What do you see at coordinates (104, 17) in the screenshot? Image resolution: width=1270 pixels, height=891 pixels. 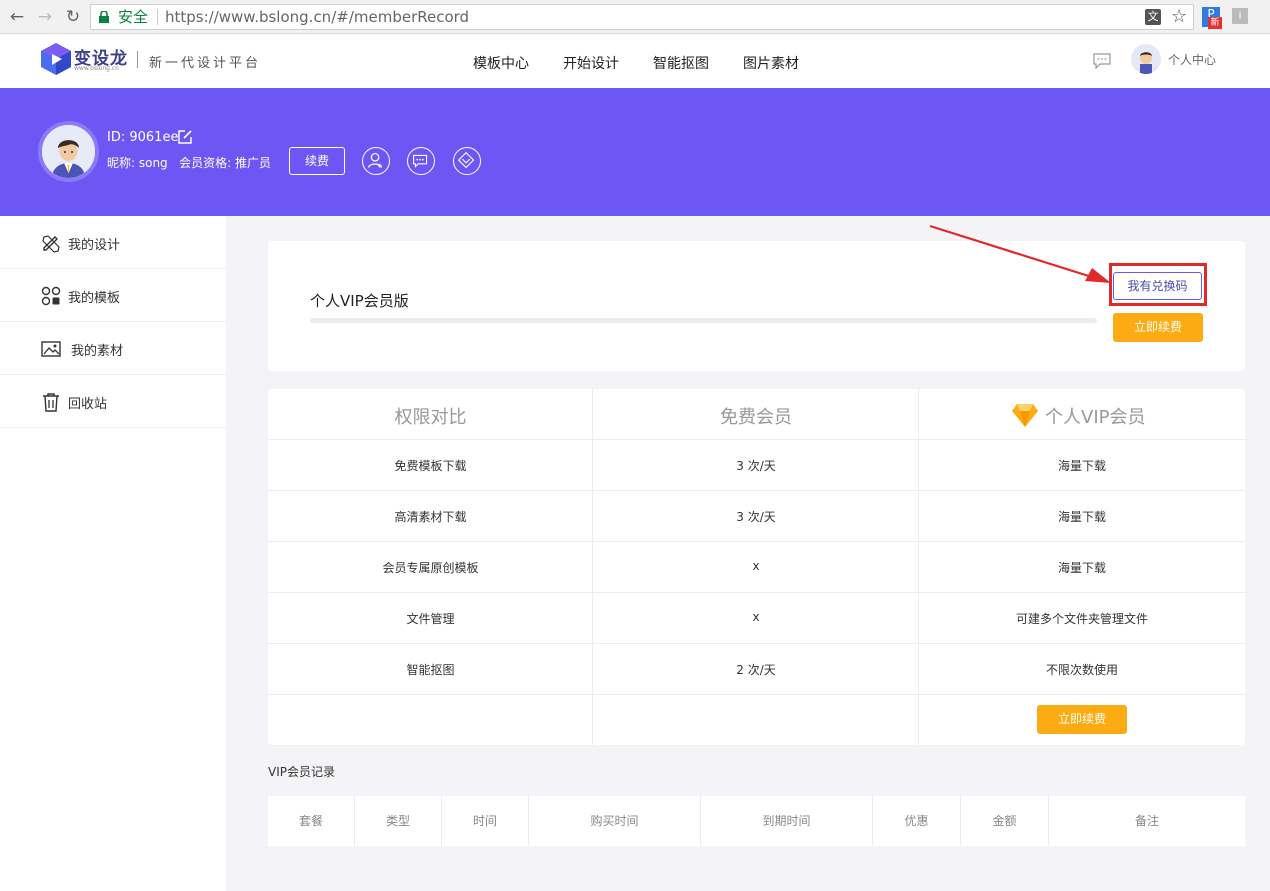 I see `lock-icon` at bounding box center [104, 17].